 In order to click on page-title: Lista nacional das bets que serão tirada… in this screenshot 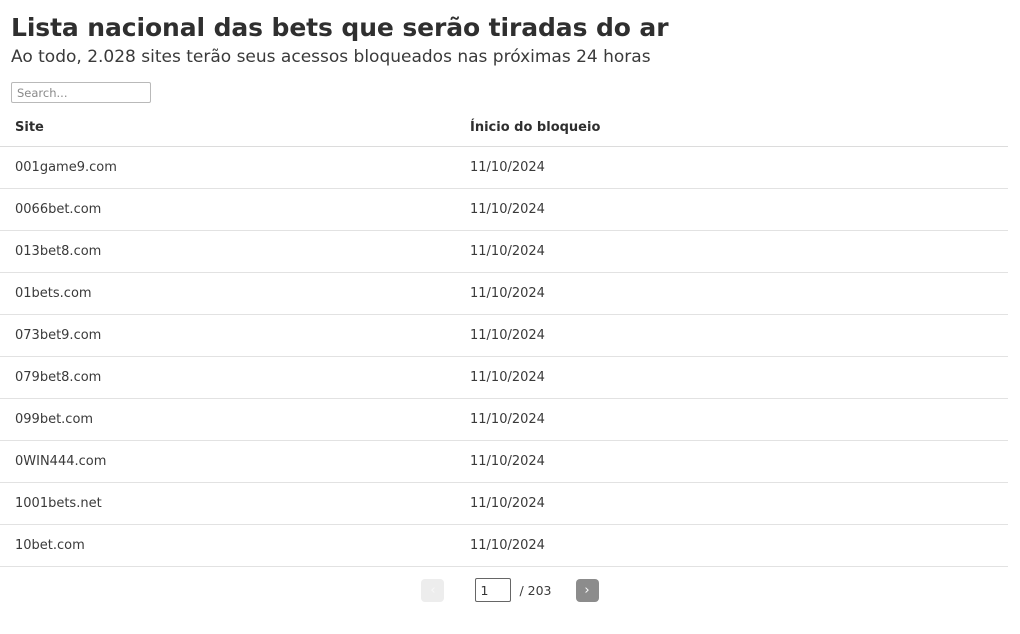, I will do `click(340, 27)`.